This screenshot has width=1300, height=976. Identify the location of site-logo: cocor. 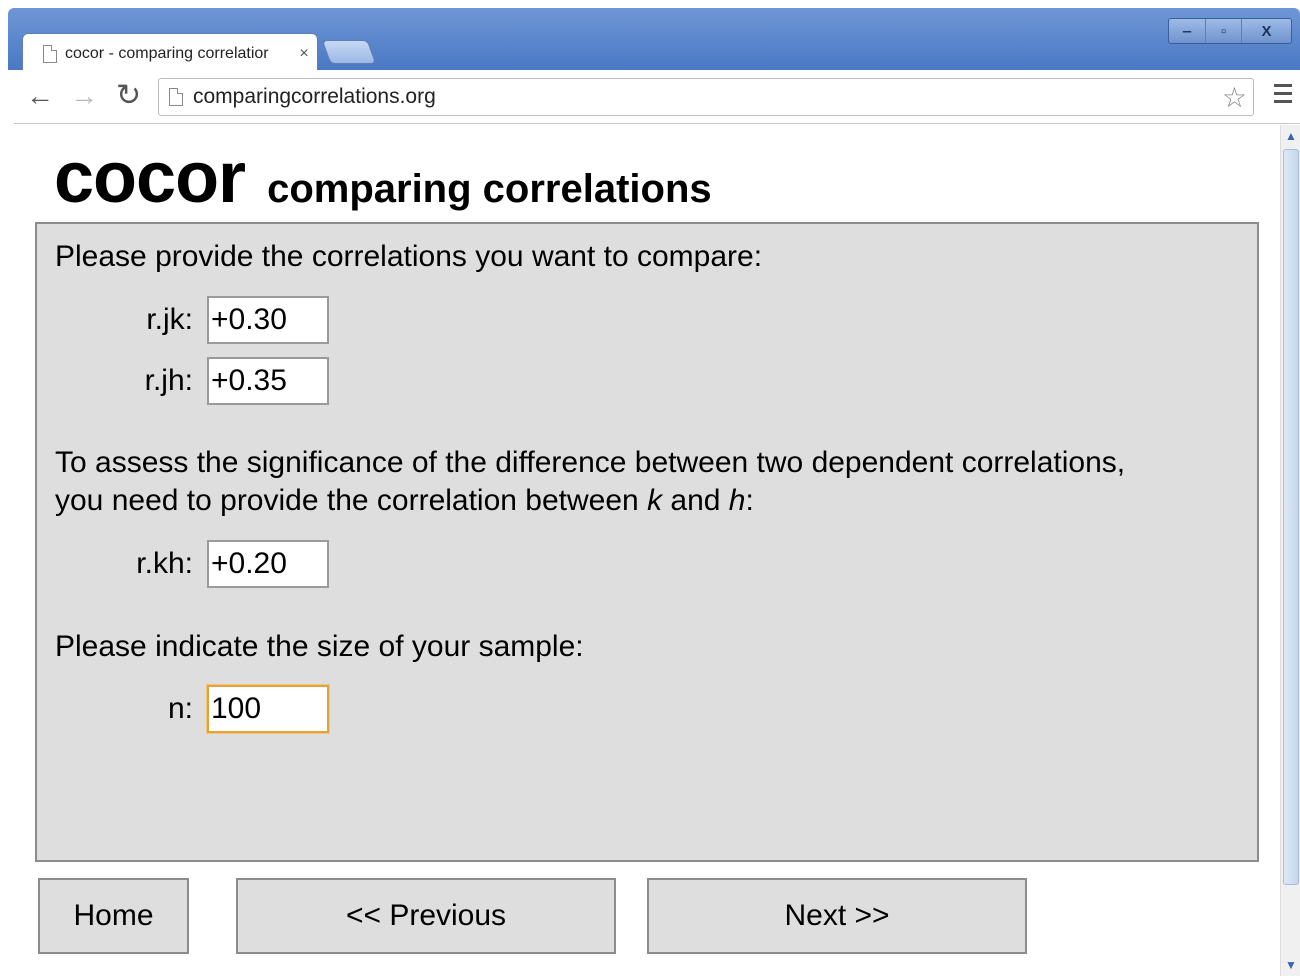
(150, 178).